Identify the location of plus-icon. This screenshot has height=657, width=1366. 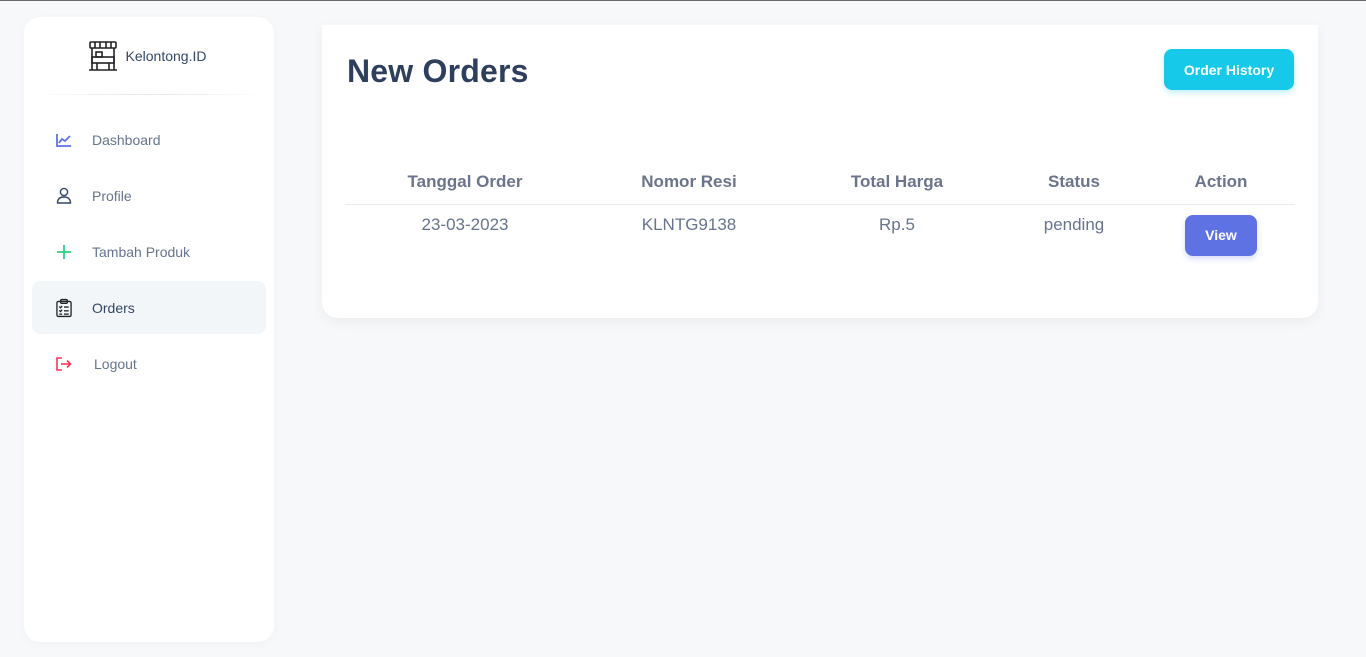
(64, 252).